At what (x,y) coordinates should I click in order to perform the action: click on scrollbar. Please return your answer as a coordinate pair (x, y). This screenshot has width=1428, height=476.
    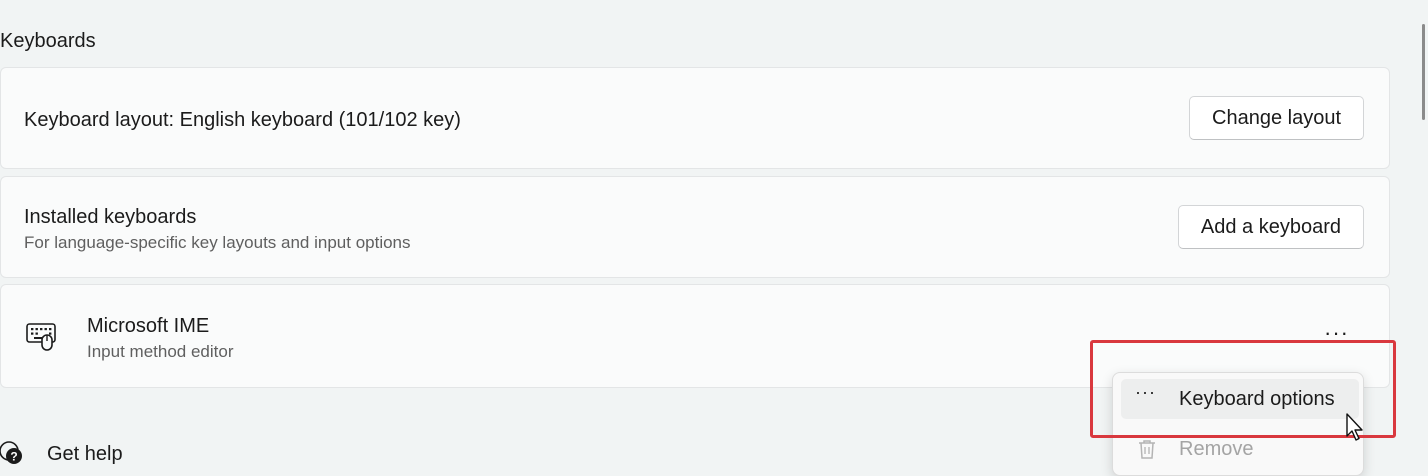
    Looking at the image, I should click on (1423, 72).